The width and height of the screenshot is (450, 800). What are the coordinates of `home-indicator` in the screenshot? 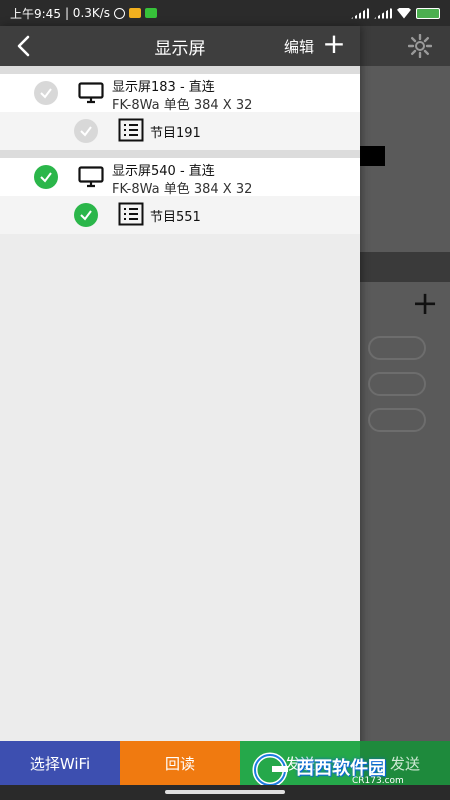 It's located at (225, 792).